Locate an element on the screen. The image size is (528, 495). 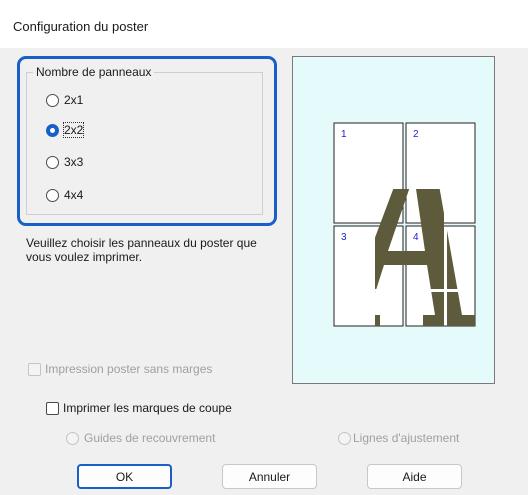
cancel-button: Annuler is located at coordinates (269, 476).